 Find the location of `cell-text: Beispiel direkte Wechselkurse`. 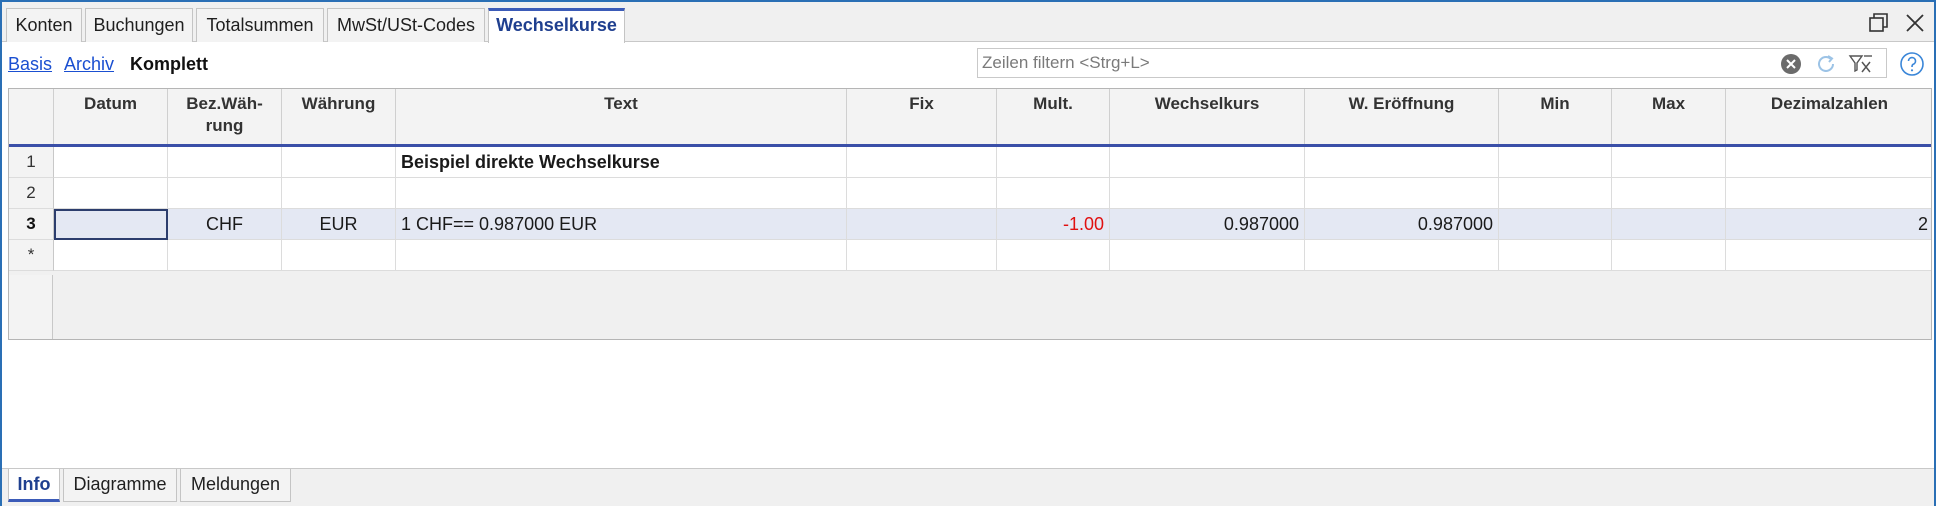

cell-text: Beispiel direkte Wechselkurse is located at coordinates (621, 162).